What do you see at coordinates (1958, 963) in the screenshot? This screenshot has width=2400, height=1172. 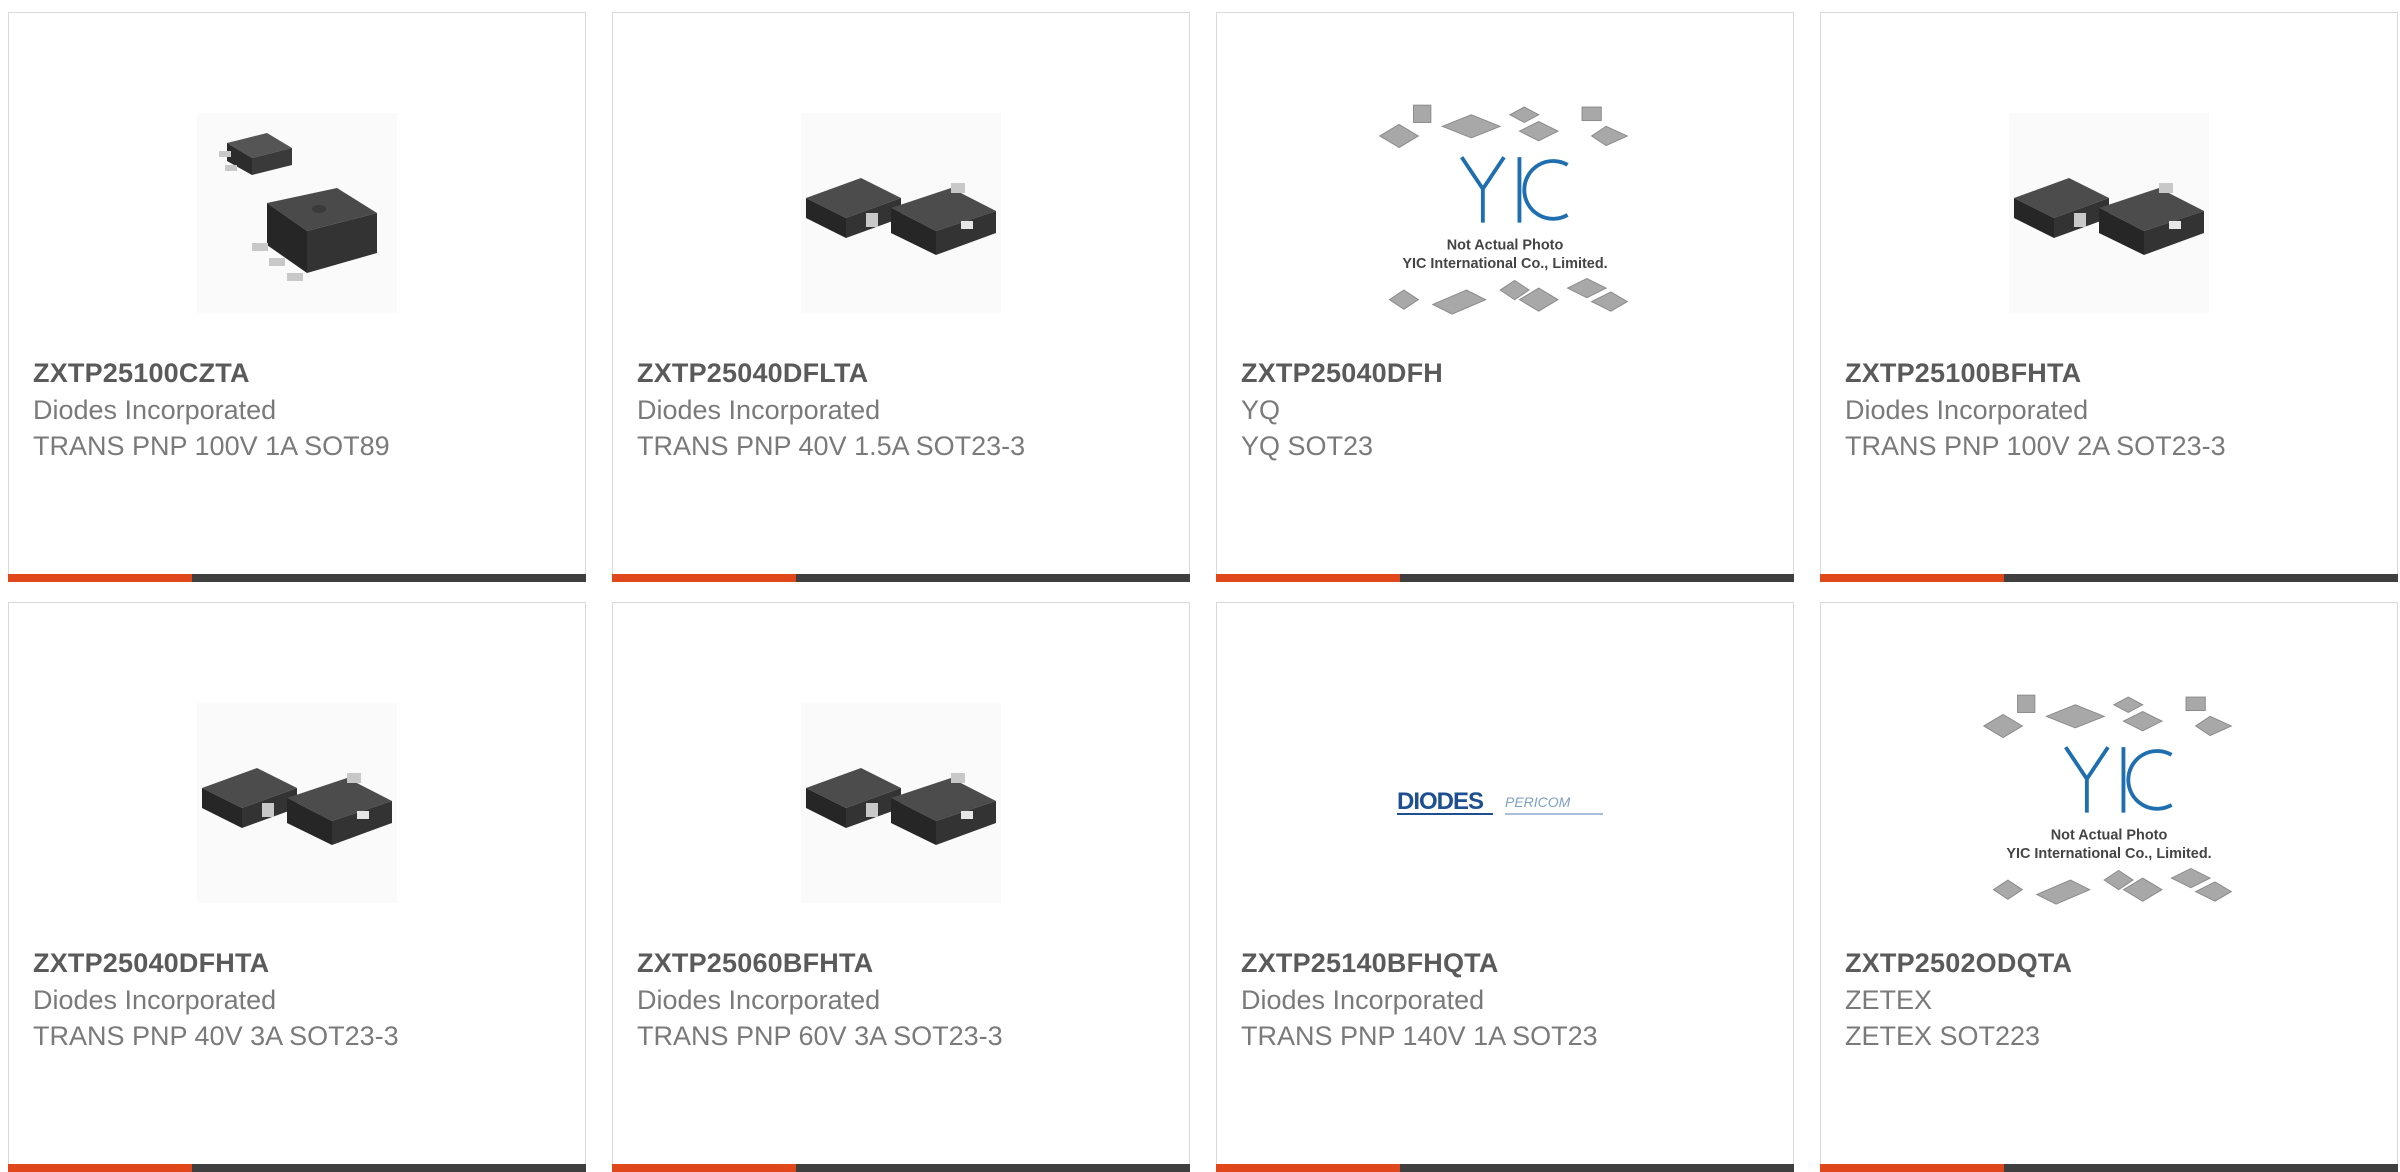 I see `part-number: ZXTP2502ODQTA` at bounding box center [1958, 963].